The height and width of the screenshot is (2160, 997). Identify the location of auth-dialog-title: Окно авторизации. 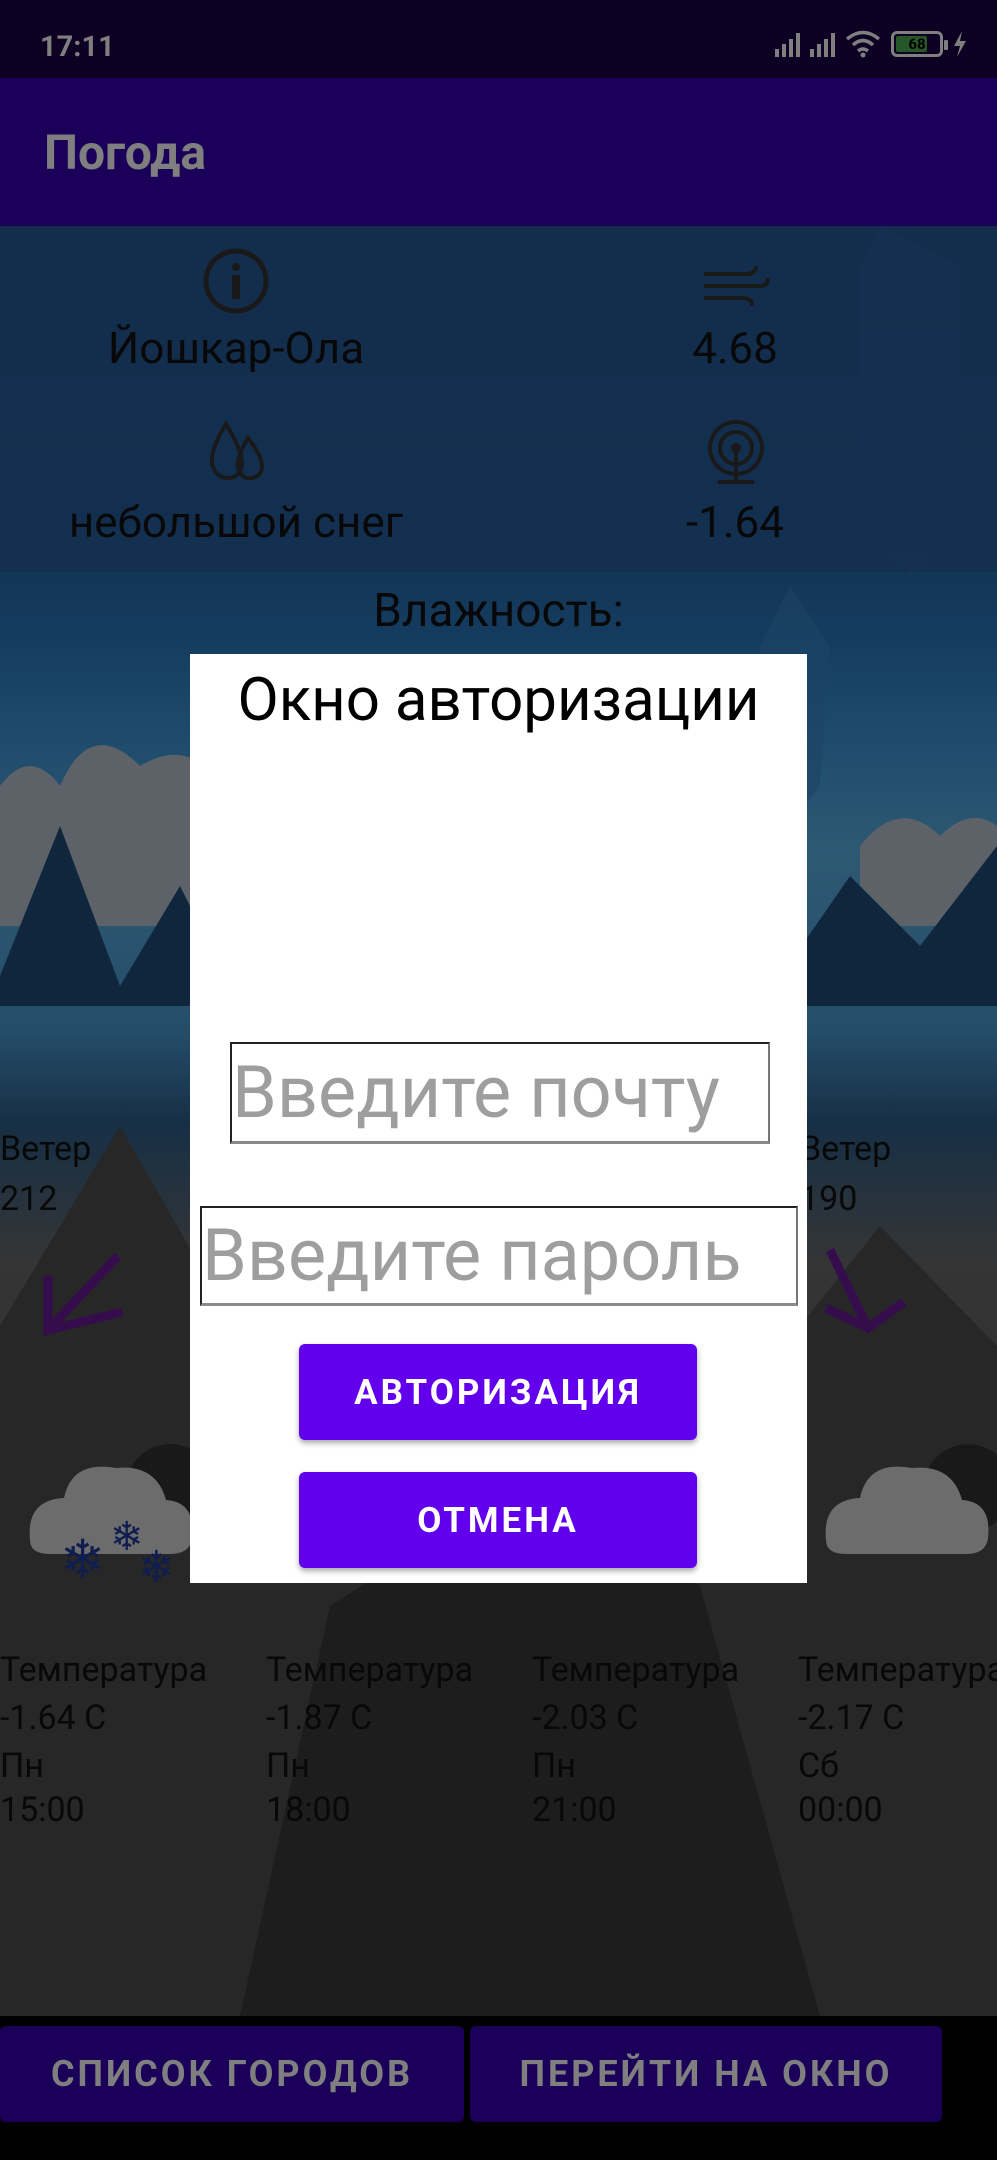
(498, 699).